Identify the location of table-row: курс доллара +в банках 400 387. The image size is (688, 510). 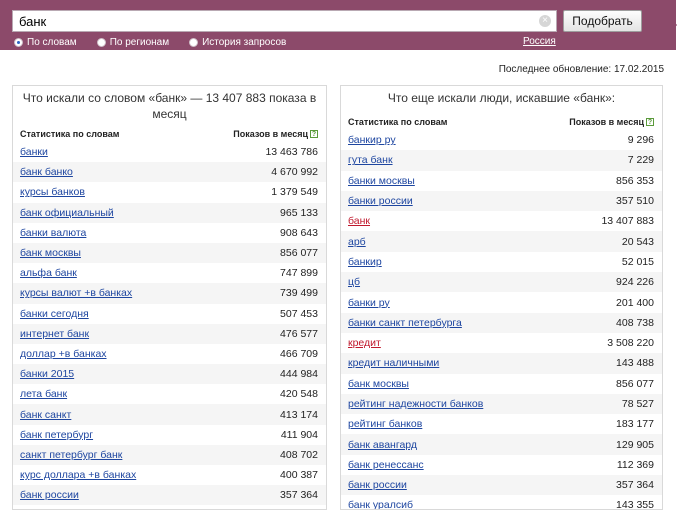
(169, 475).